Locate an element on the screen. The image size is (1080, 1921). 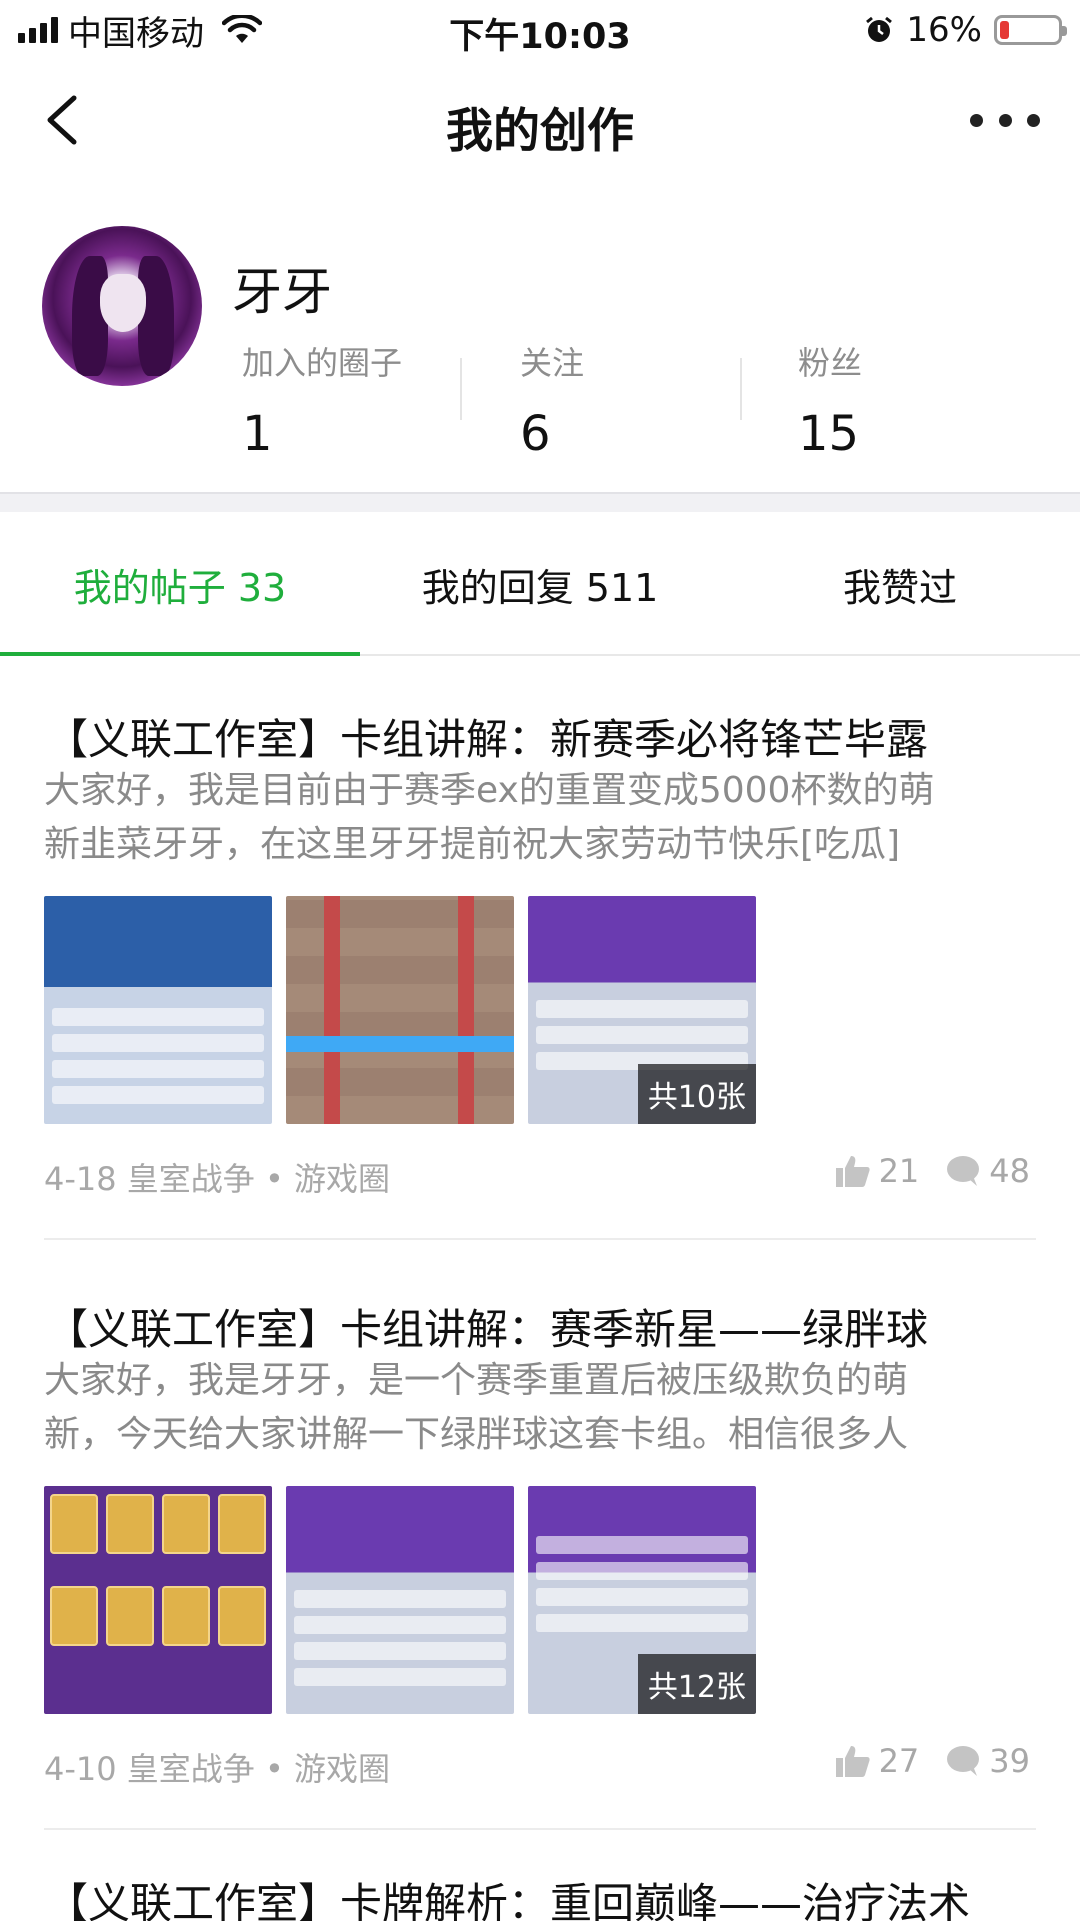
tab-bar: 我的帖子 33 我的回复 511 我赞过 is located at coordinates (540, 584).